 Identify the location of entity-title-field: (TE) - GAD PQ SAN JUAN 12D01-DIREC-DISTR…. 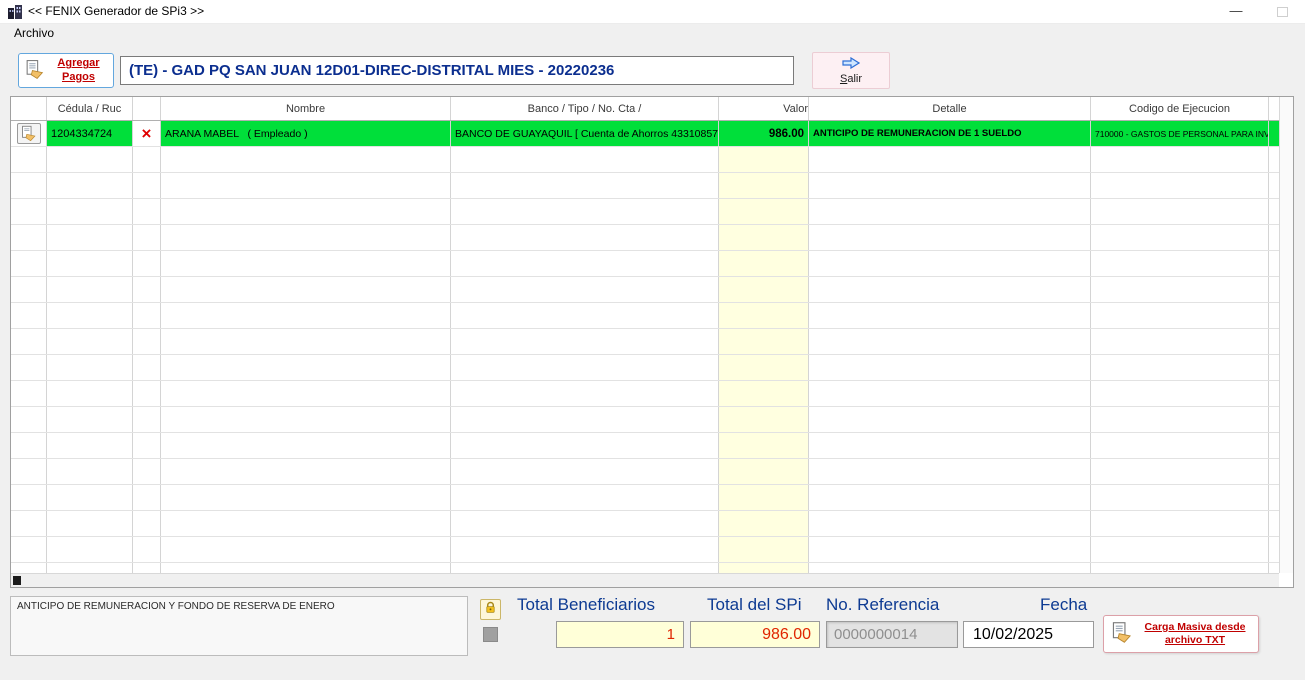
(457, 70).